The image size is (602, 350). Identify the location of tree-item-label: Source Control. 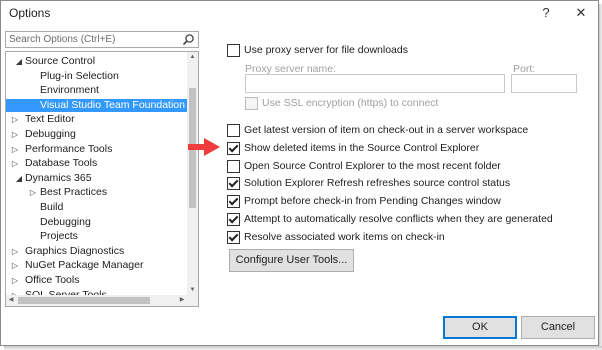
(60, 61).